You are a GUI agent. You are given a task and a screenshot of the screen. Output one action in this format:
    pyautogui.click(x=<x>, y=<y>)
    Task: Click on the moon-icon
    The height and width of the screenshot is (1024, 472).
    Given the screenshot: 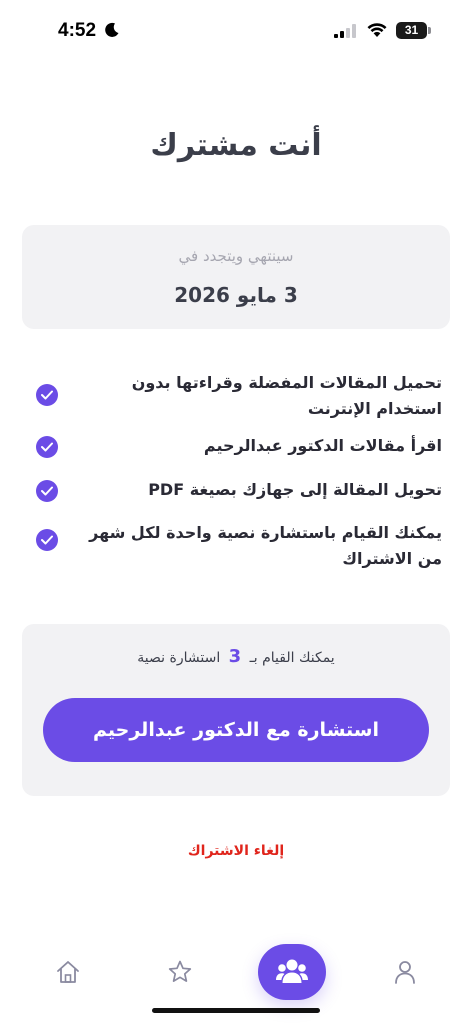 What is the action you would take?
    pyautogui.click(x=112, y=29)
    